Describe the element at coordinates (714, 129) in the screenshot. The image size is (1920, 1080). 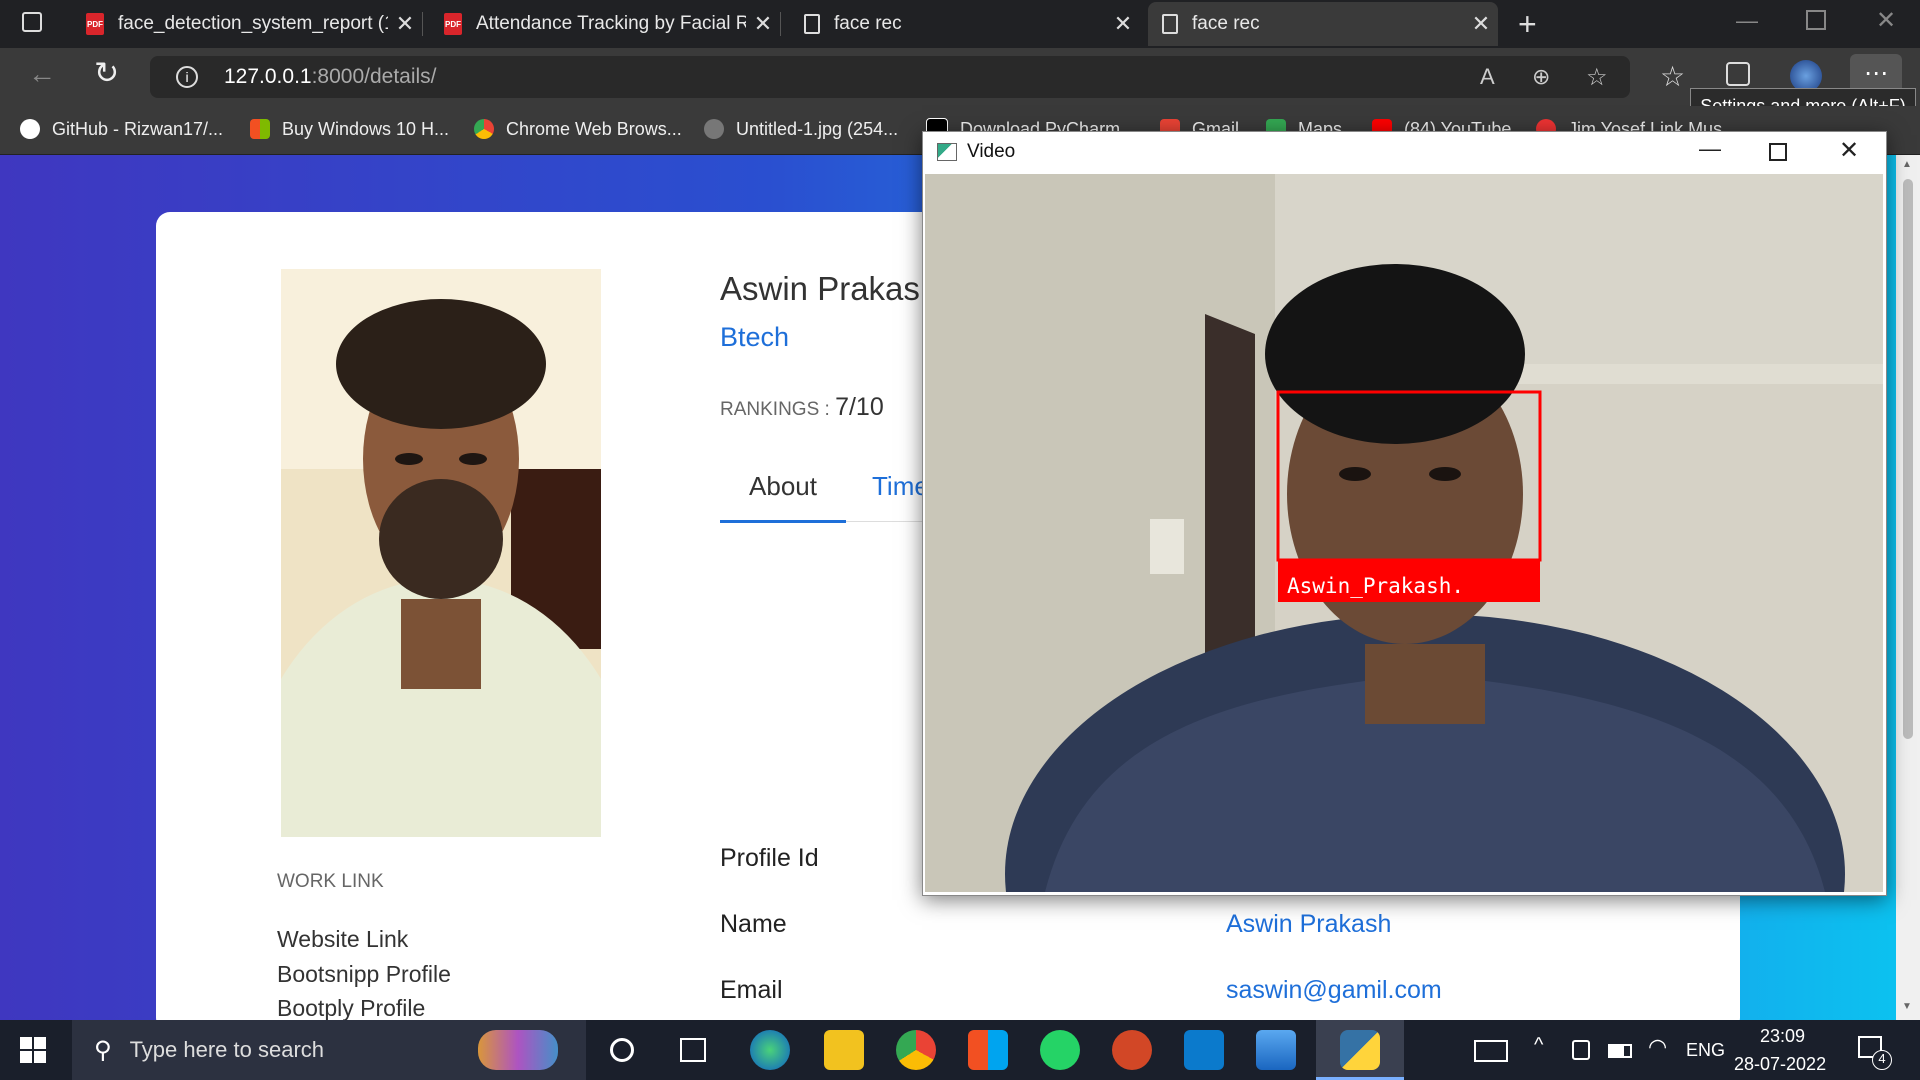
I see `photopea-icon` at that location.